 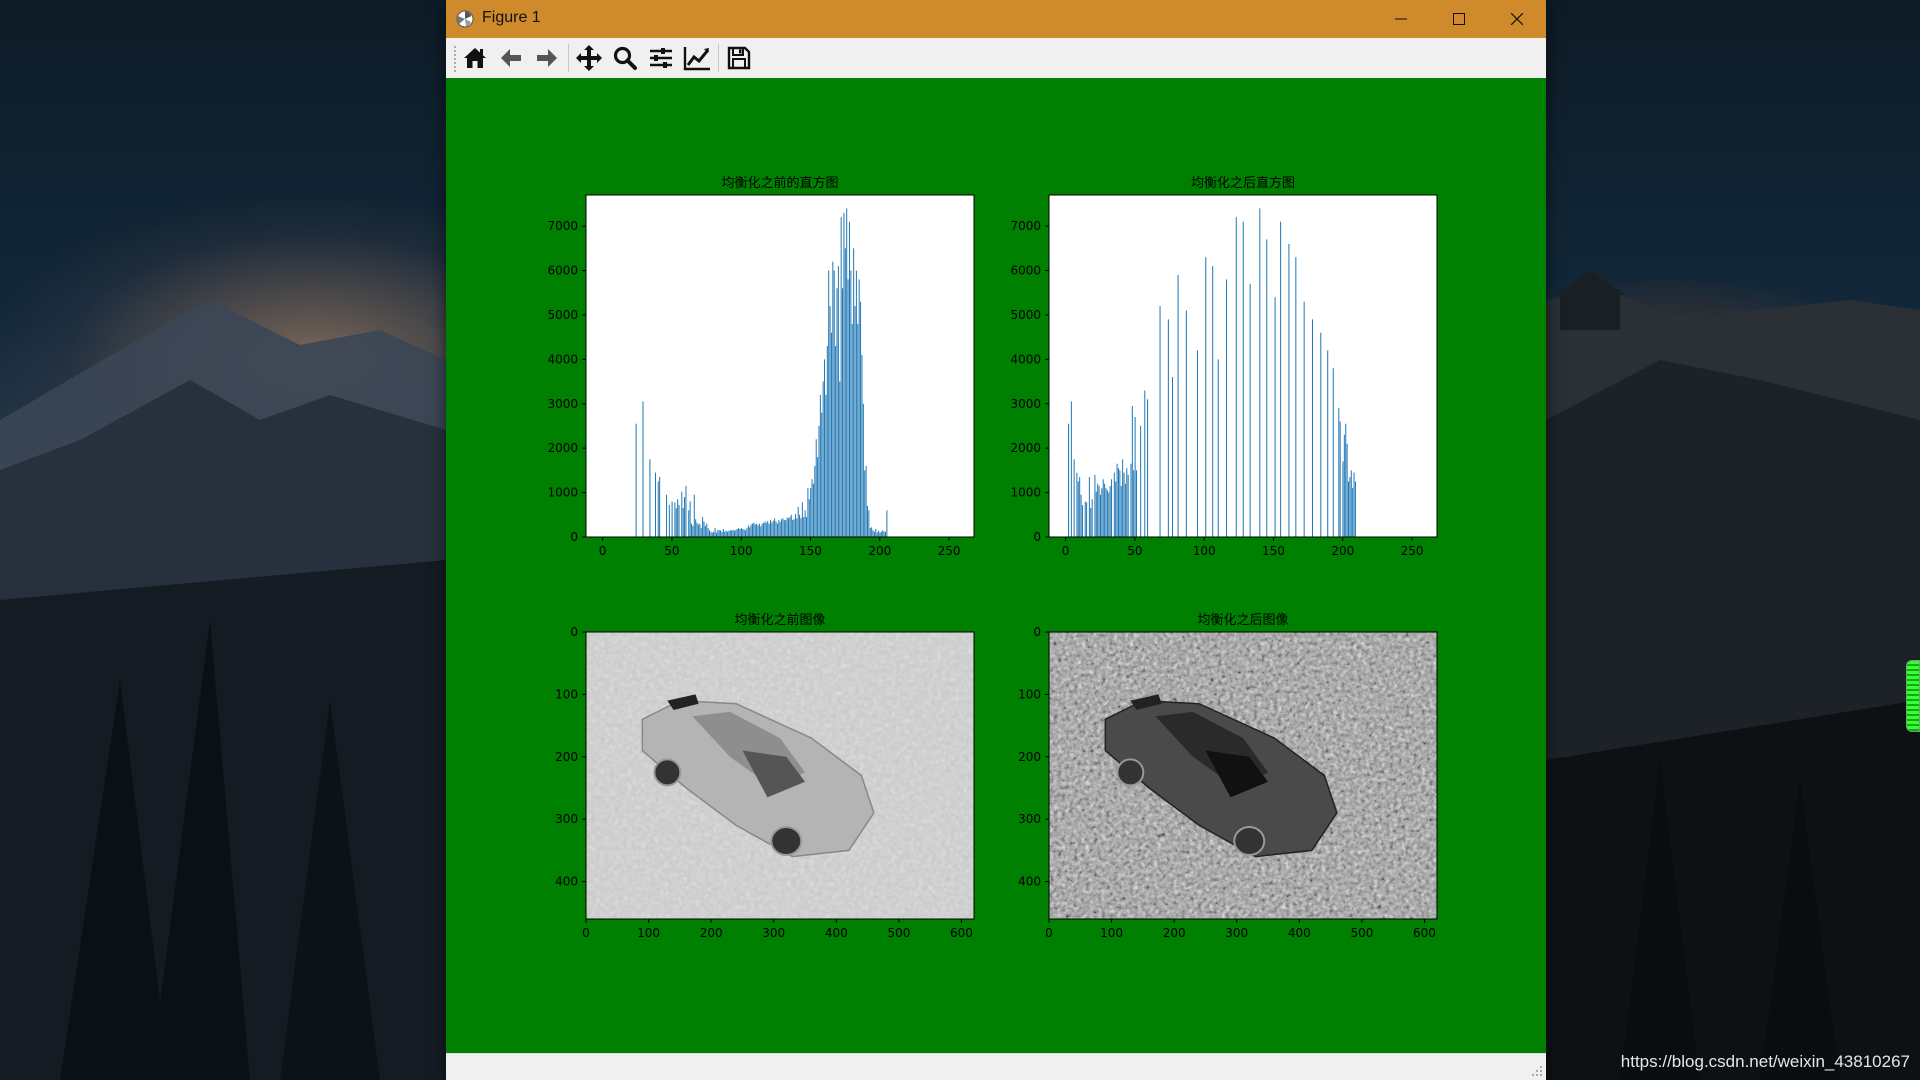 What do you see at coordinates (455, 59) in the screenshot?
I see `toolbar-grip` at bounding box center [455, 59].